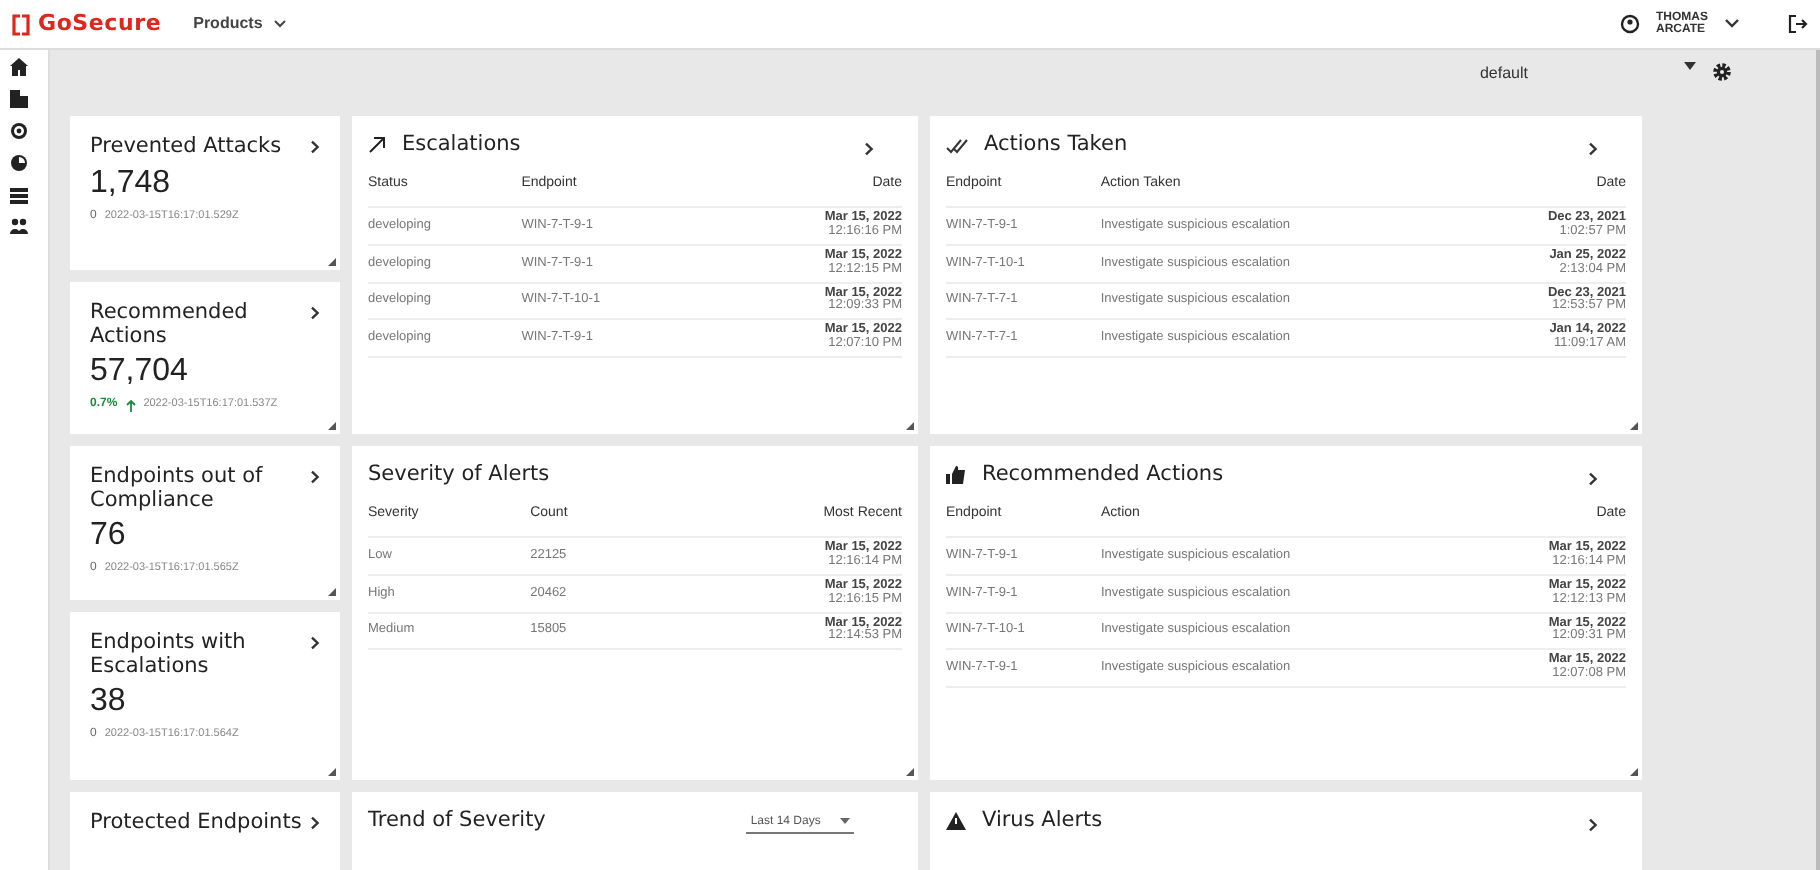 This screenshot has width=1820, height=870. I want to click on stat-value: 38, so click(109, 702).